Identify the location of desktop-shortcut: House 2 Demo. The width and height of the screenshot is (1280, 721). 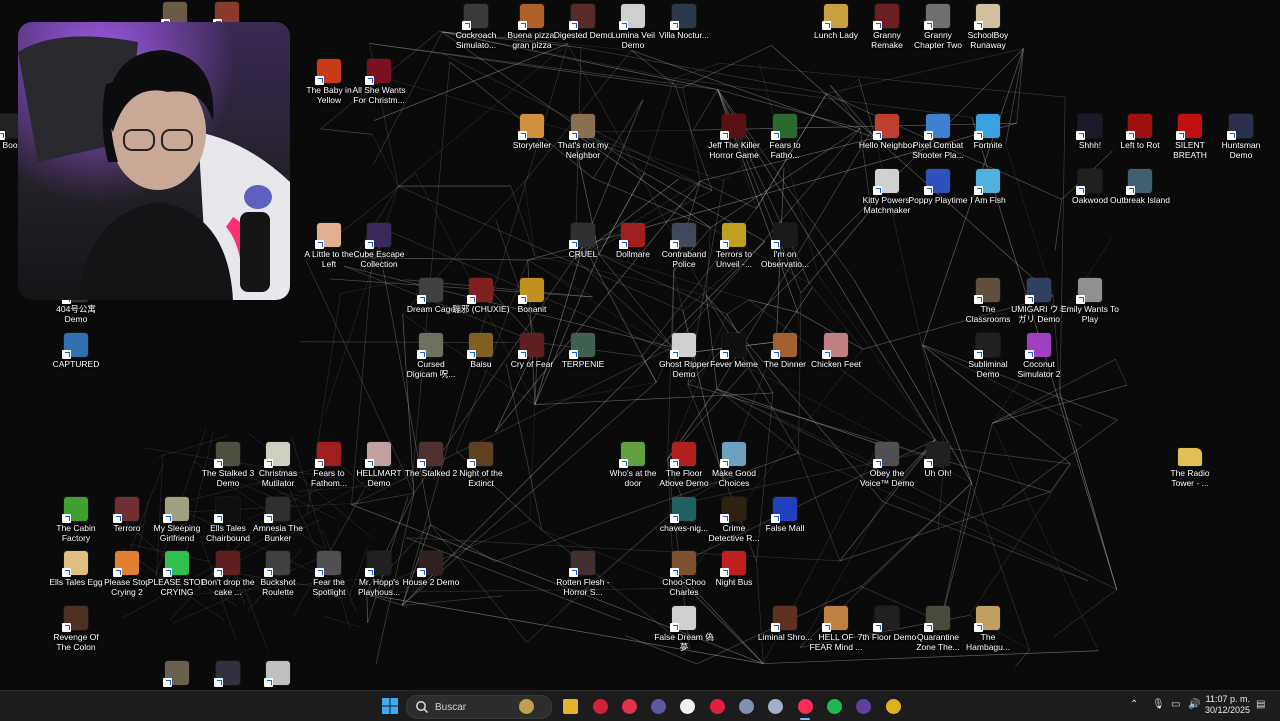
(431, 569).